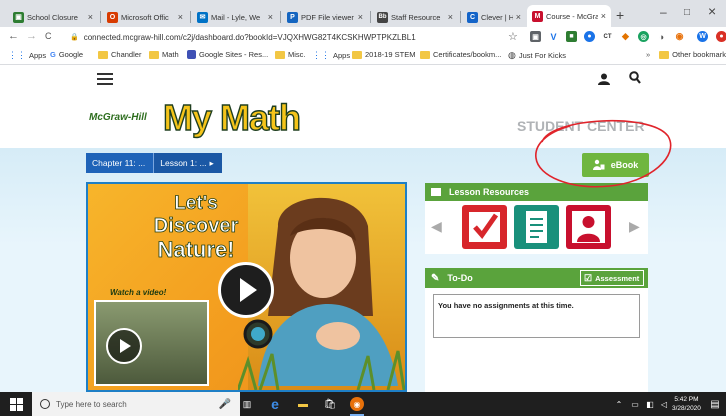  What do you see at coordinates (484, 227) in the screenshot?
I see `check-resource-button` at bounding box center [484, 227].